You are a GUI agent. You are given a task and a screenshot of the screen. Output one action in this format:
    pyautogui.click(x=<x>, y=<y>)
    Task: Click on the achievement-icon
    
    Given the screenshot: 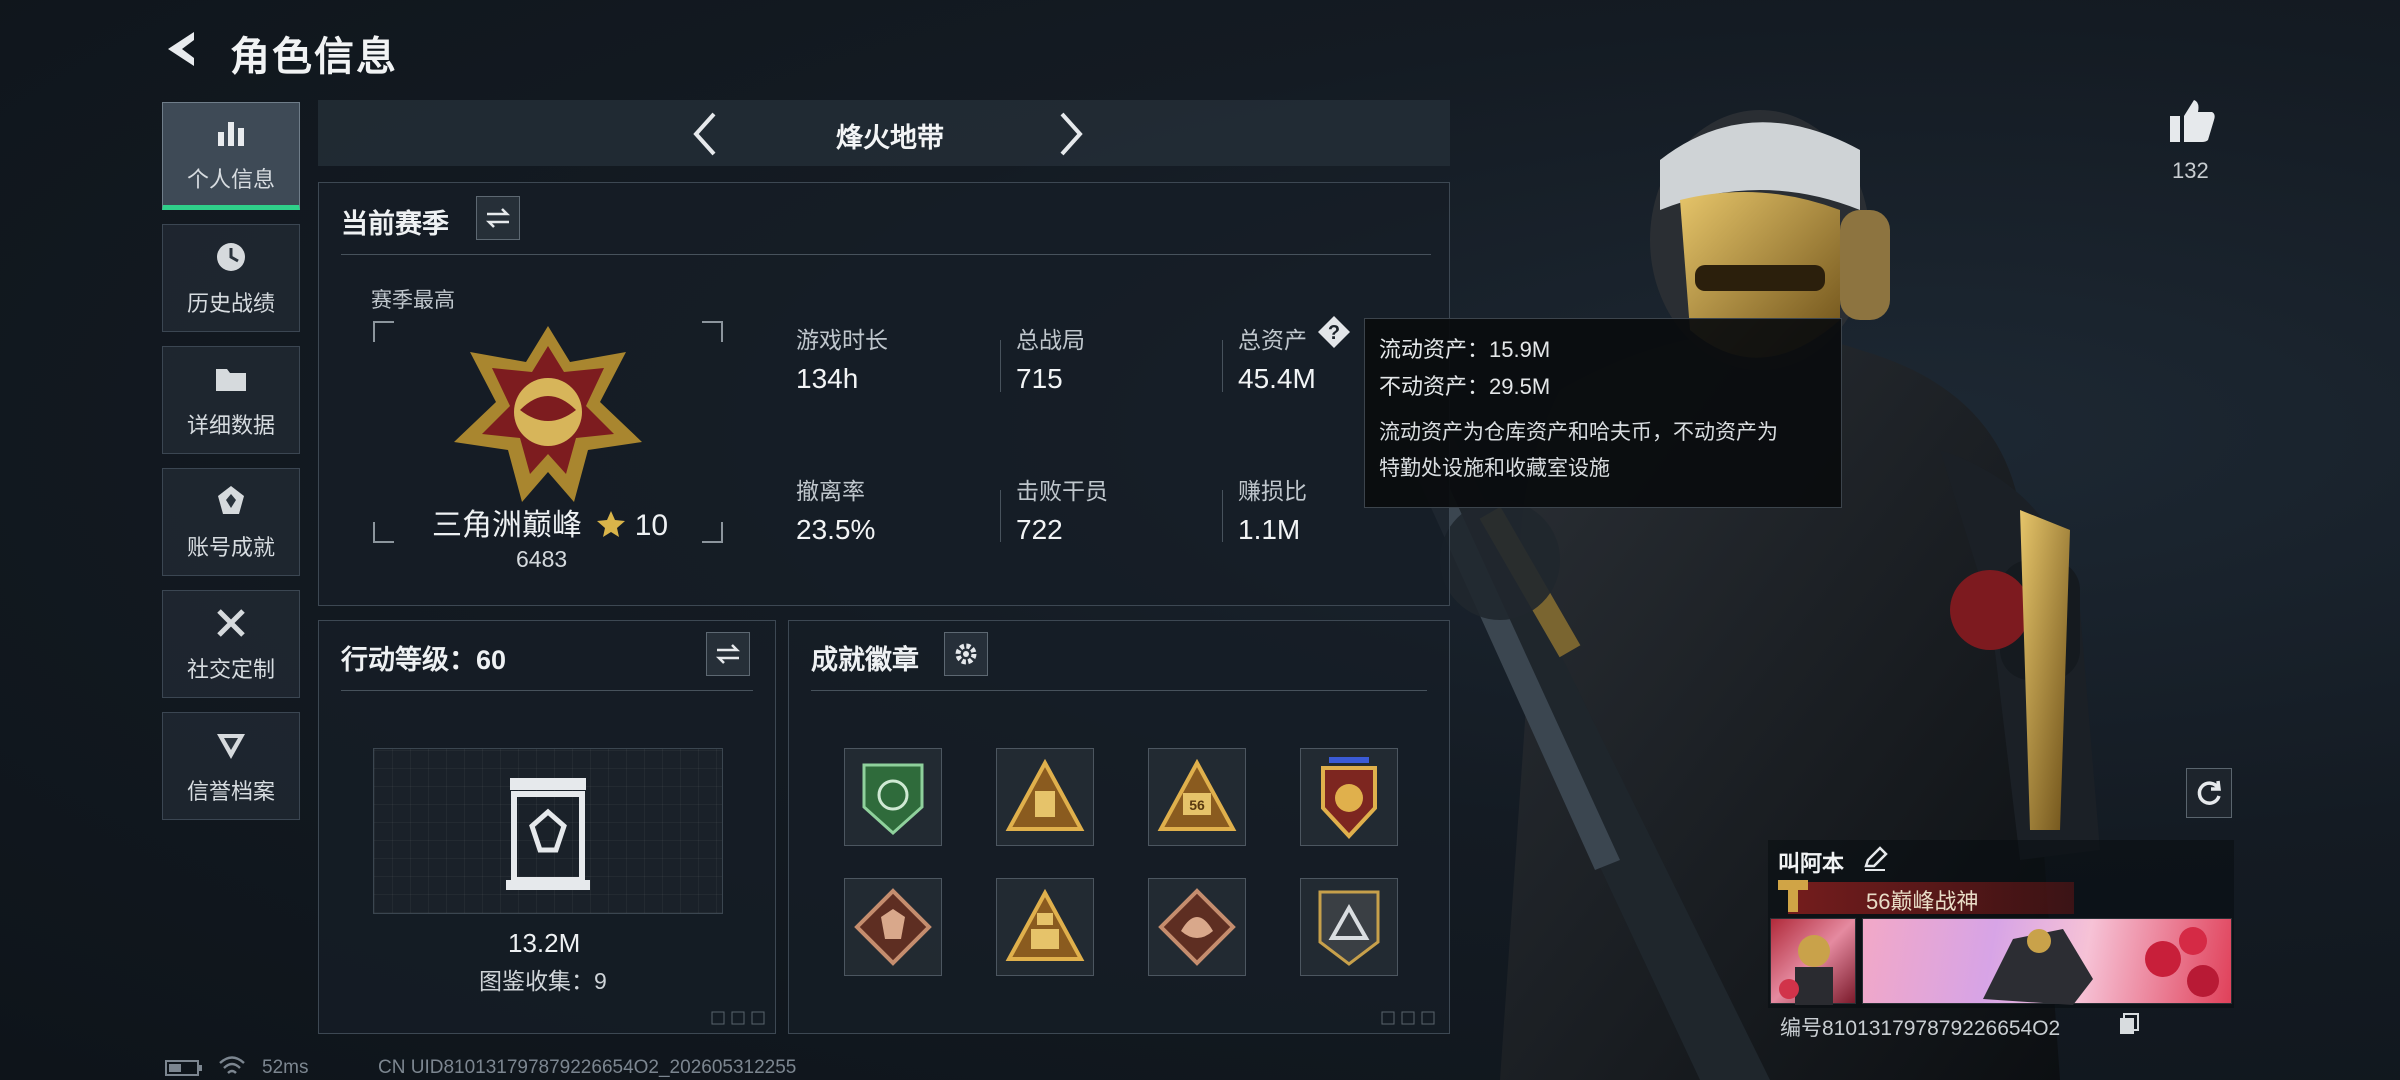 What is the action you would take?
    pyautogui.click(x=231, y=500)
    